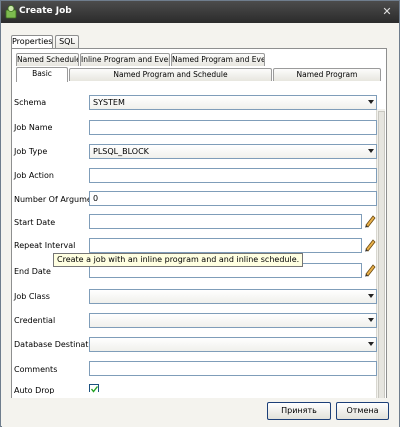 This screenshot has width=400, height=427. I want to click on close-icon: ✕, so click(387, 12).